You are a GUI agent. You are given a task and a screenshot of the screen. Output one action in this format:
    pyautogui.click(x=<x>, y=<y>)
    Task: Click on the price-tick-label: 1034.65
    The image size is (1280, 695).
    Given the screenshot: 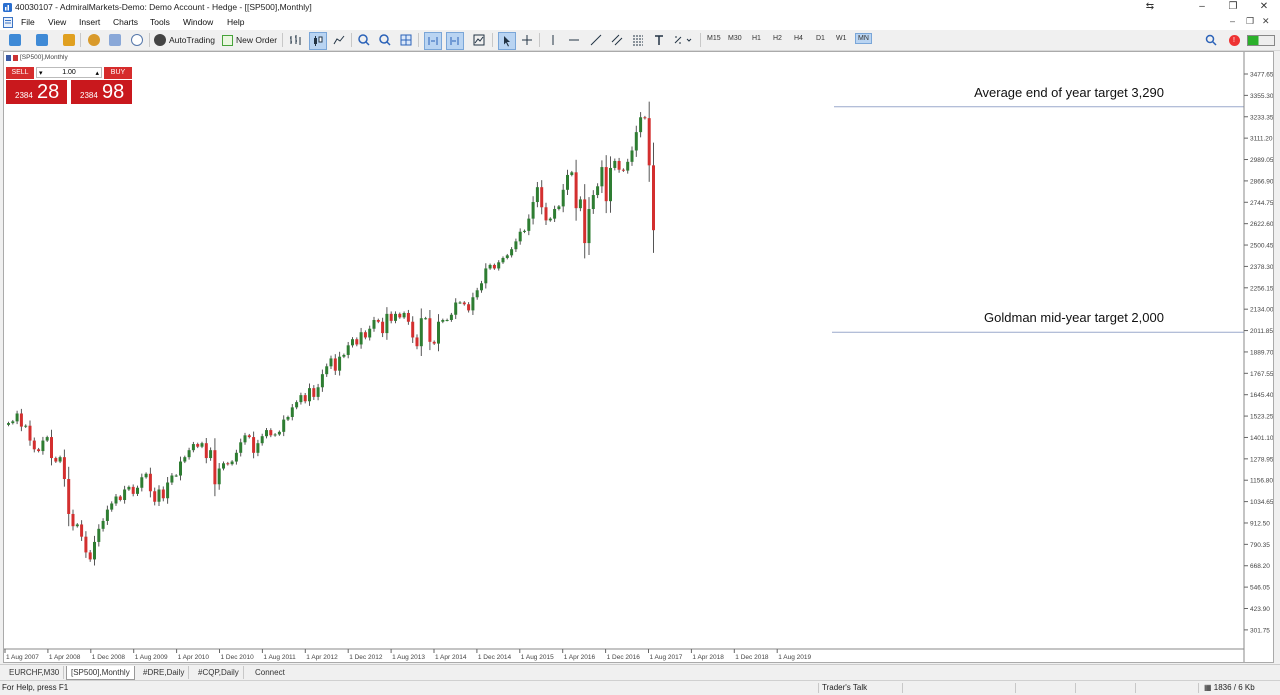 What is the action you would take?
    pyautogui.click(x=1261, y=502)
    